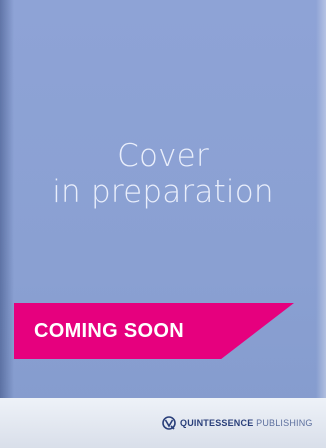 The image size is (326, 448). Describe the element at coordinates (163, 156) in the screenshot. I see `placeholder-line-1: Cover` at that location.